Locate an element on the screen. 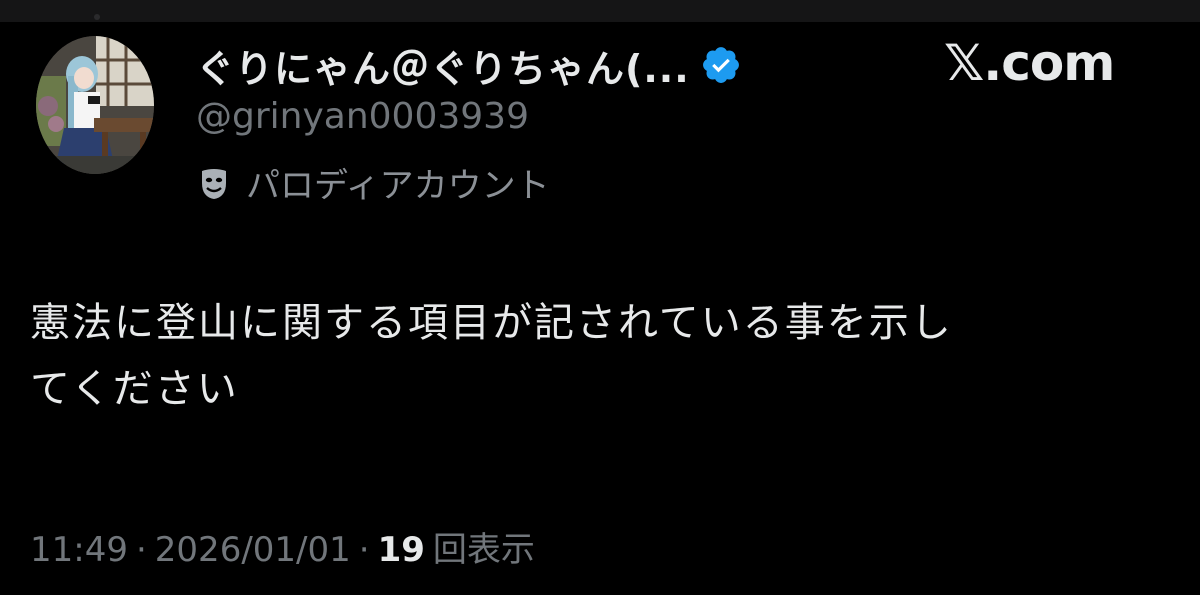 This screenshot has width=1200, height=595. parody-label-text: パロディアカウント is located at coordinates (398, 186).